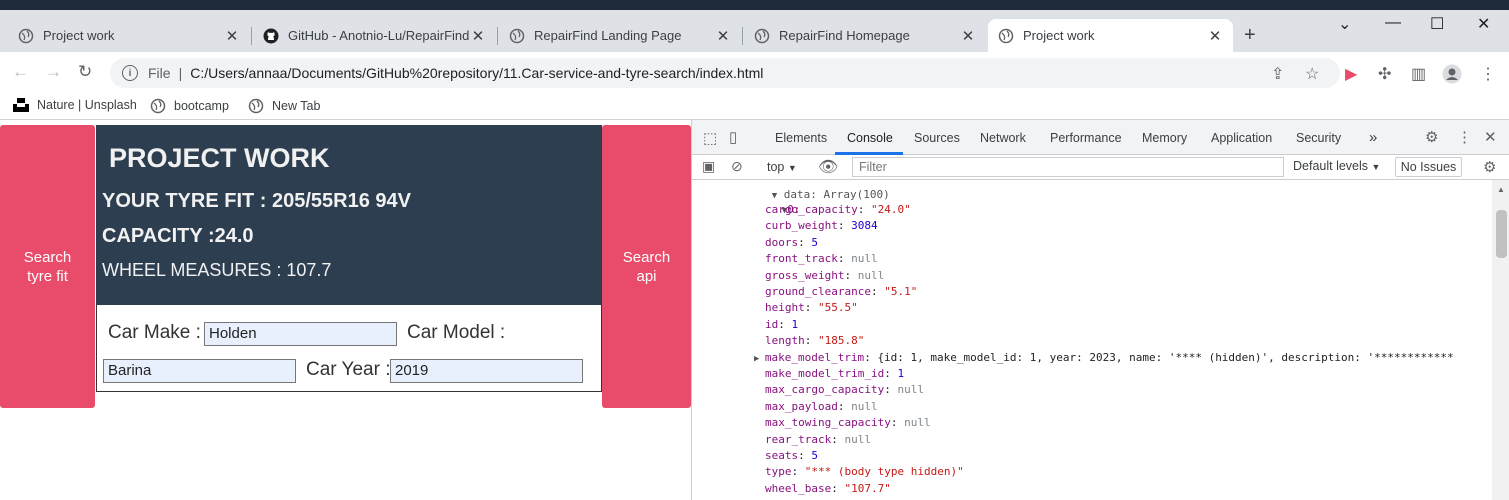 The width and height of the screenshot is (1509, 500). Describe the element at coordinates (79, 35) in the screenshot. I see `tab-title: Project work` at that location.